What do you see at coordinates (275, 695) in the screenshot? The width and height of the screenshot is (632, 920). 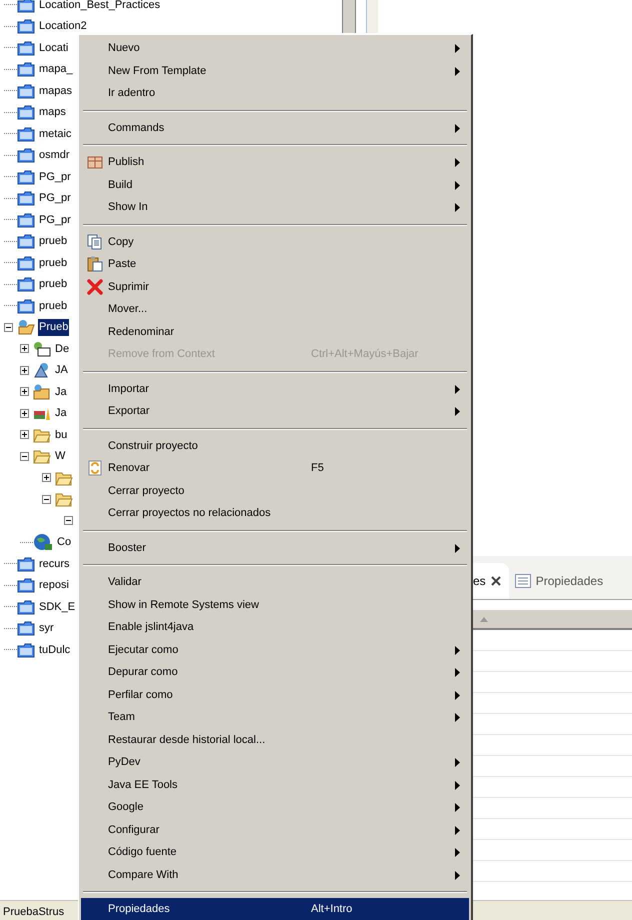 I see `menu-item: Perfilar como` at bounding box center [275, 695].